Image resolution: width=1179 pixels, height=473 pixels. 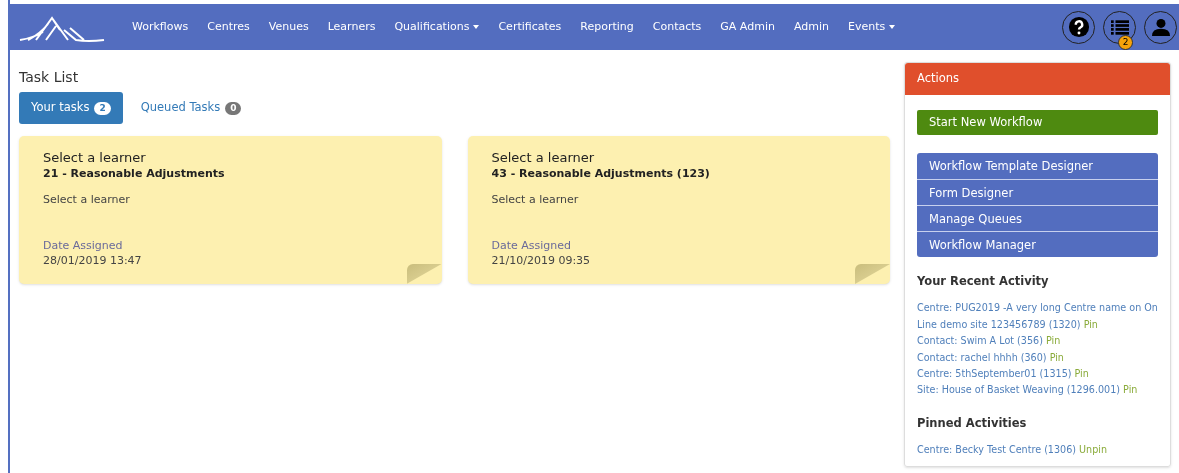 What do you see at coordinates (92, 261) in the screenshot?
I see `date-value: 28/01/2019 13:47` at bounding box center [92, 261].